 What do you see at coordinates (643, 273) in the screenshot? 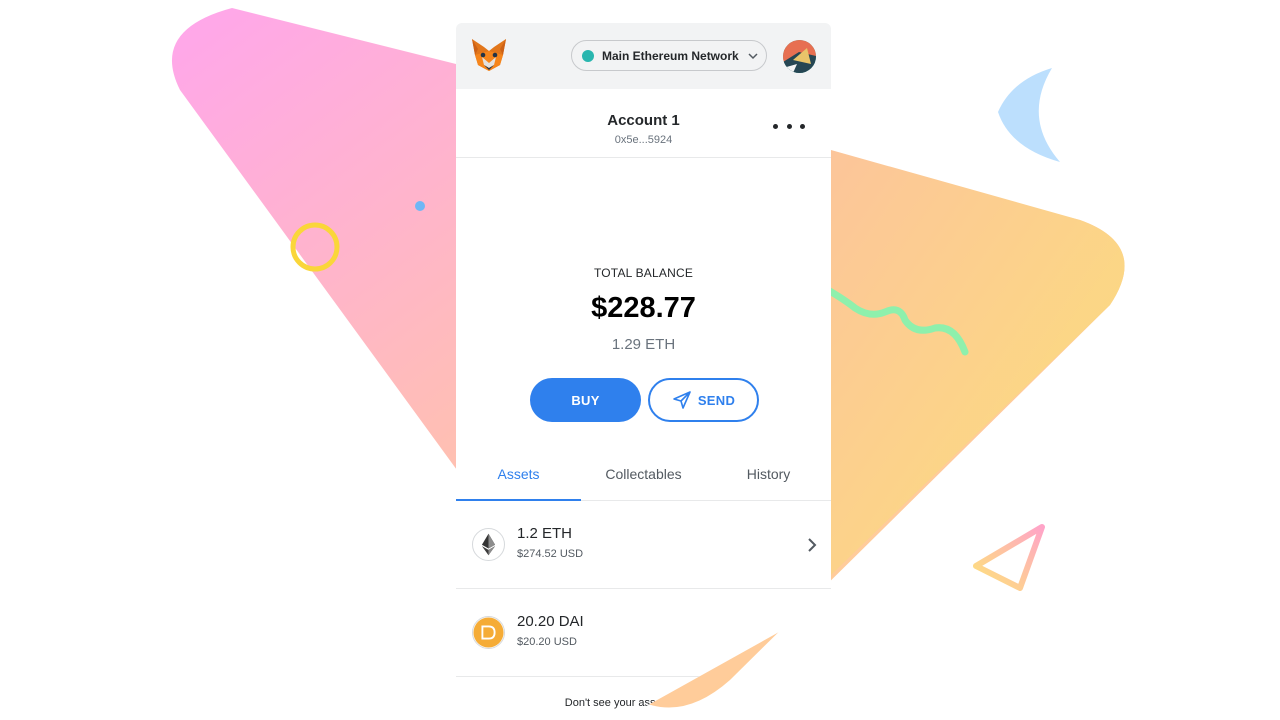
I see `balance-label: TOTAL BALANCE` at bounding box center [643, 273].